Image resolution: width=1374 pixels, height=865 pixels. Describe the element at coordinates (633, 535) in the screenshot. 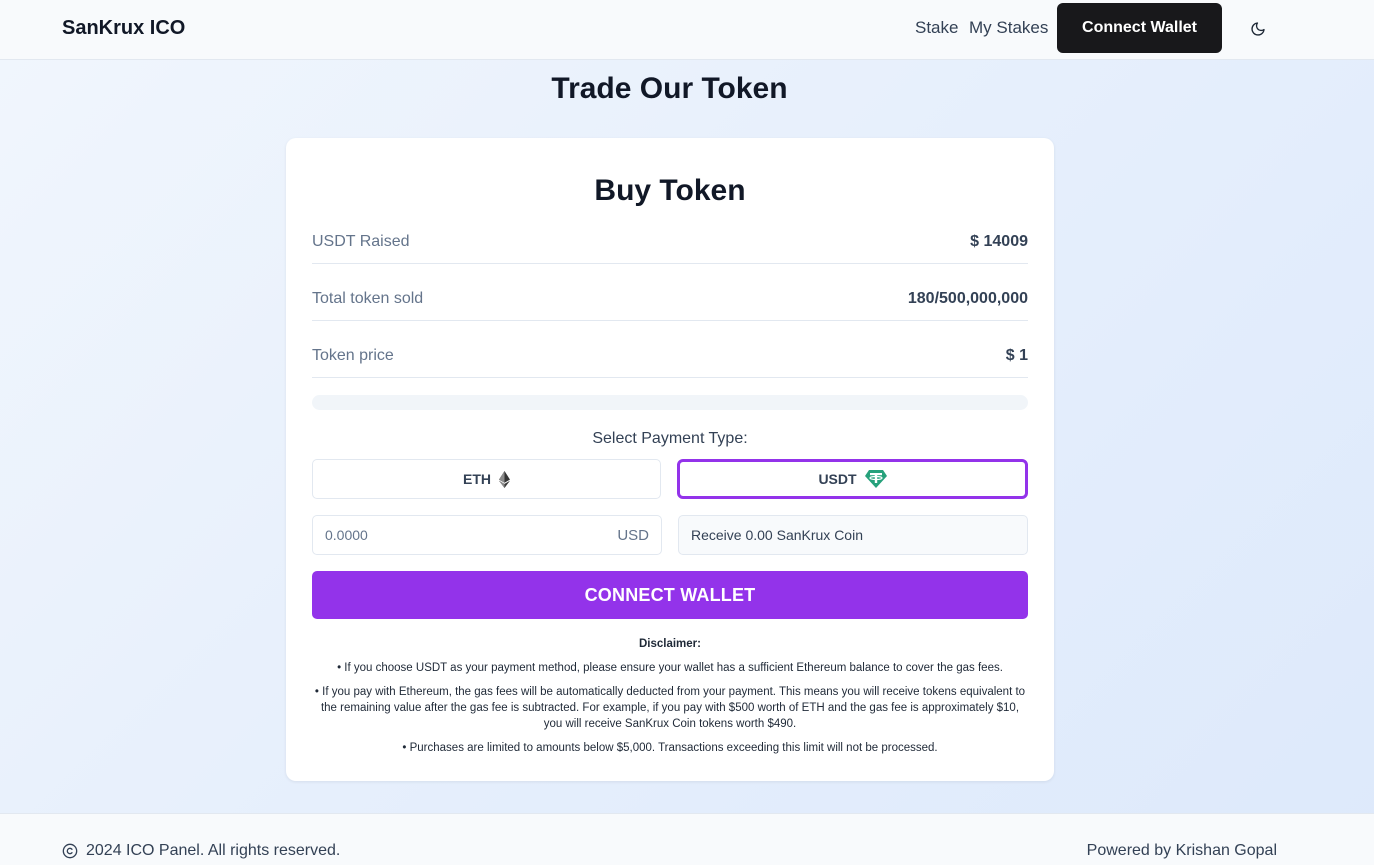

I see `amount-unit-label: USD` at that location.